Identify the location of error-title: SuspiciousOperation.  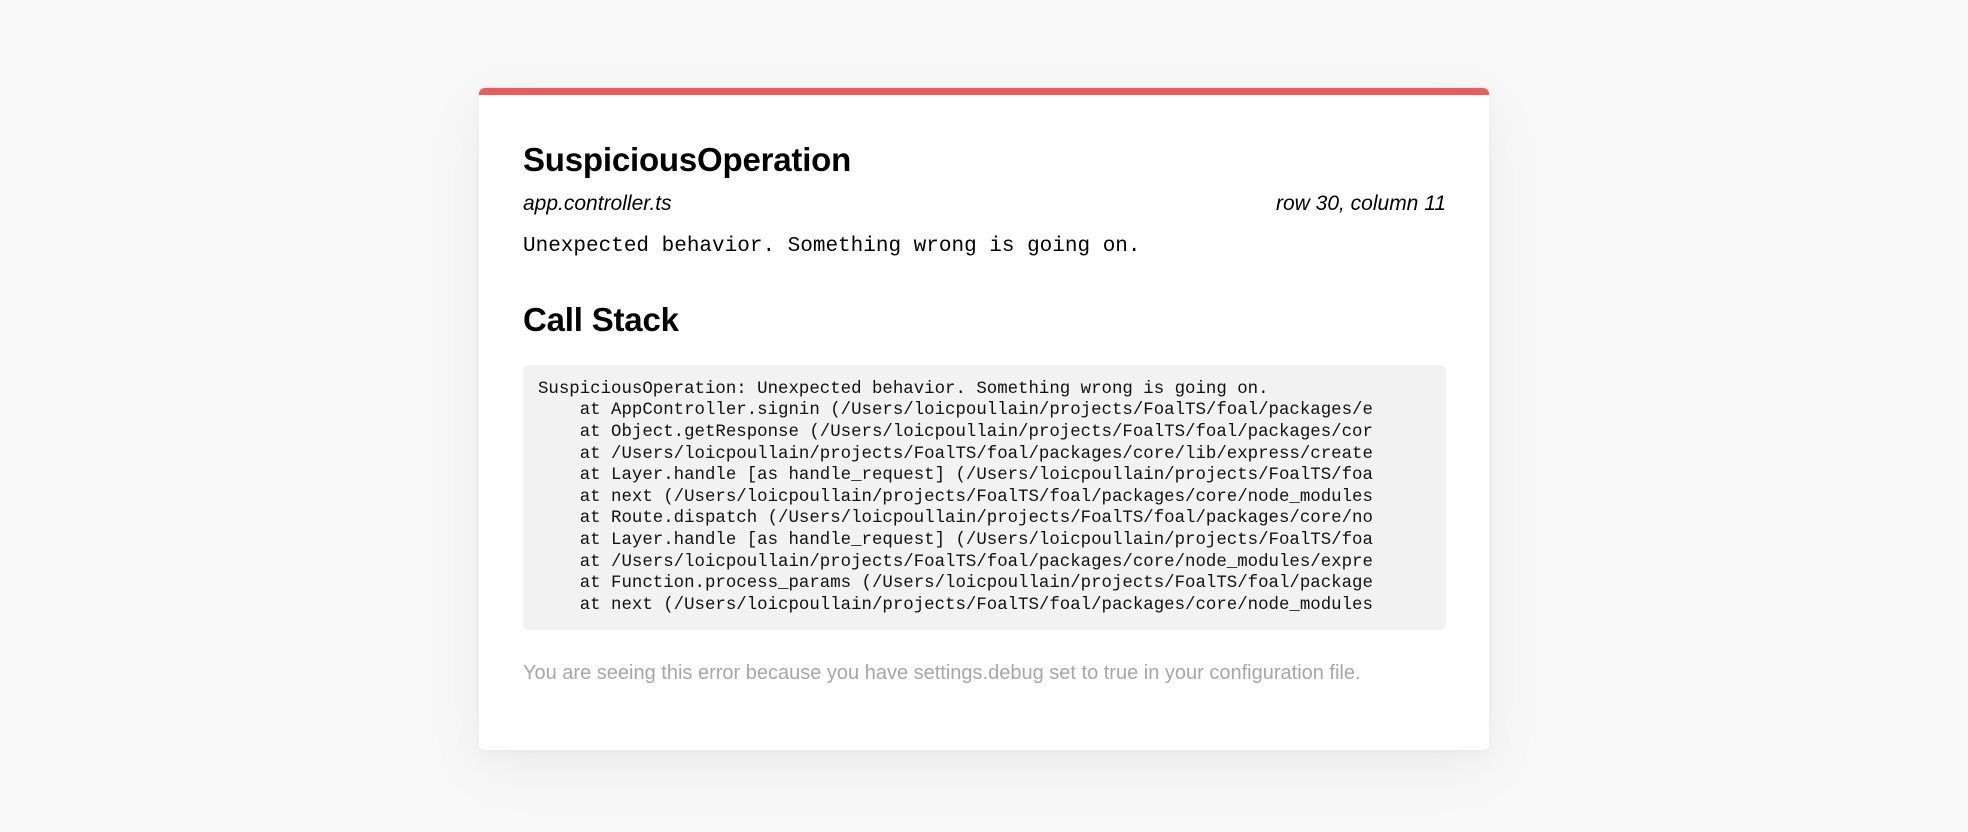
(687, 159).